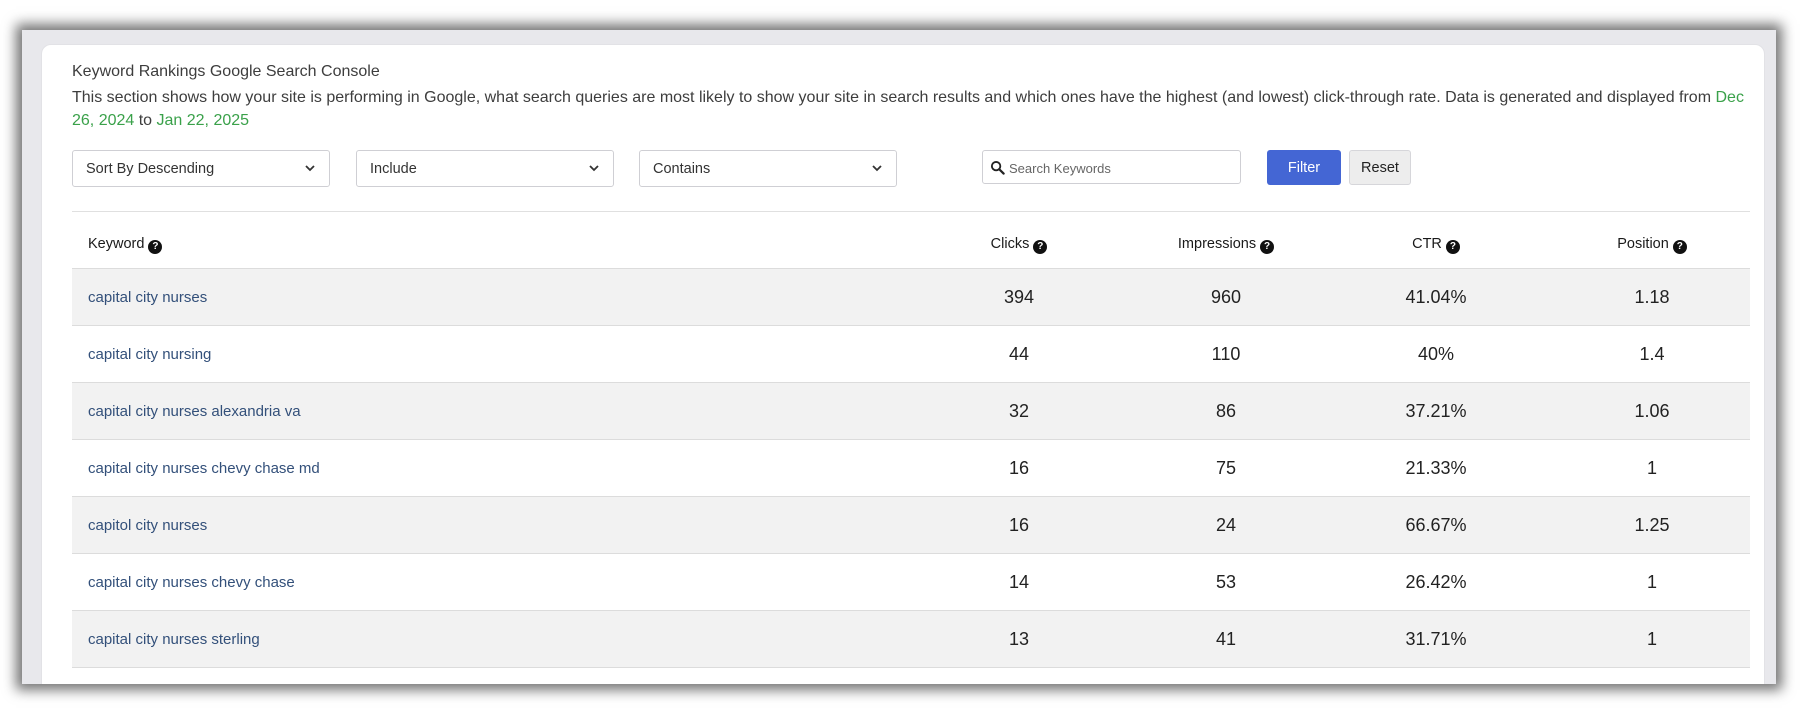 This screenshot has width=1812, height=716. I want to click on impressions-cell: 960, so click(1226, 297).